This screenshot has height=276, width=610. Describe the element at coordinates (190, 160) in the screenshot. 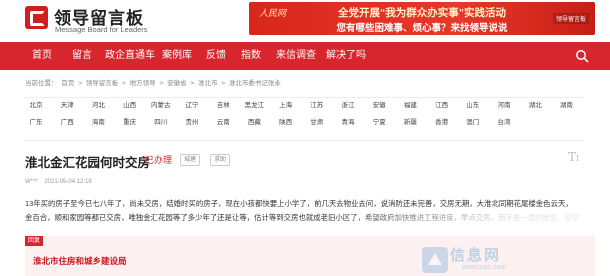

I see `category-tag: 城建` at that location.